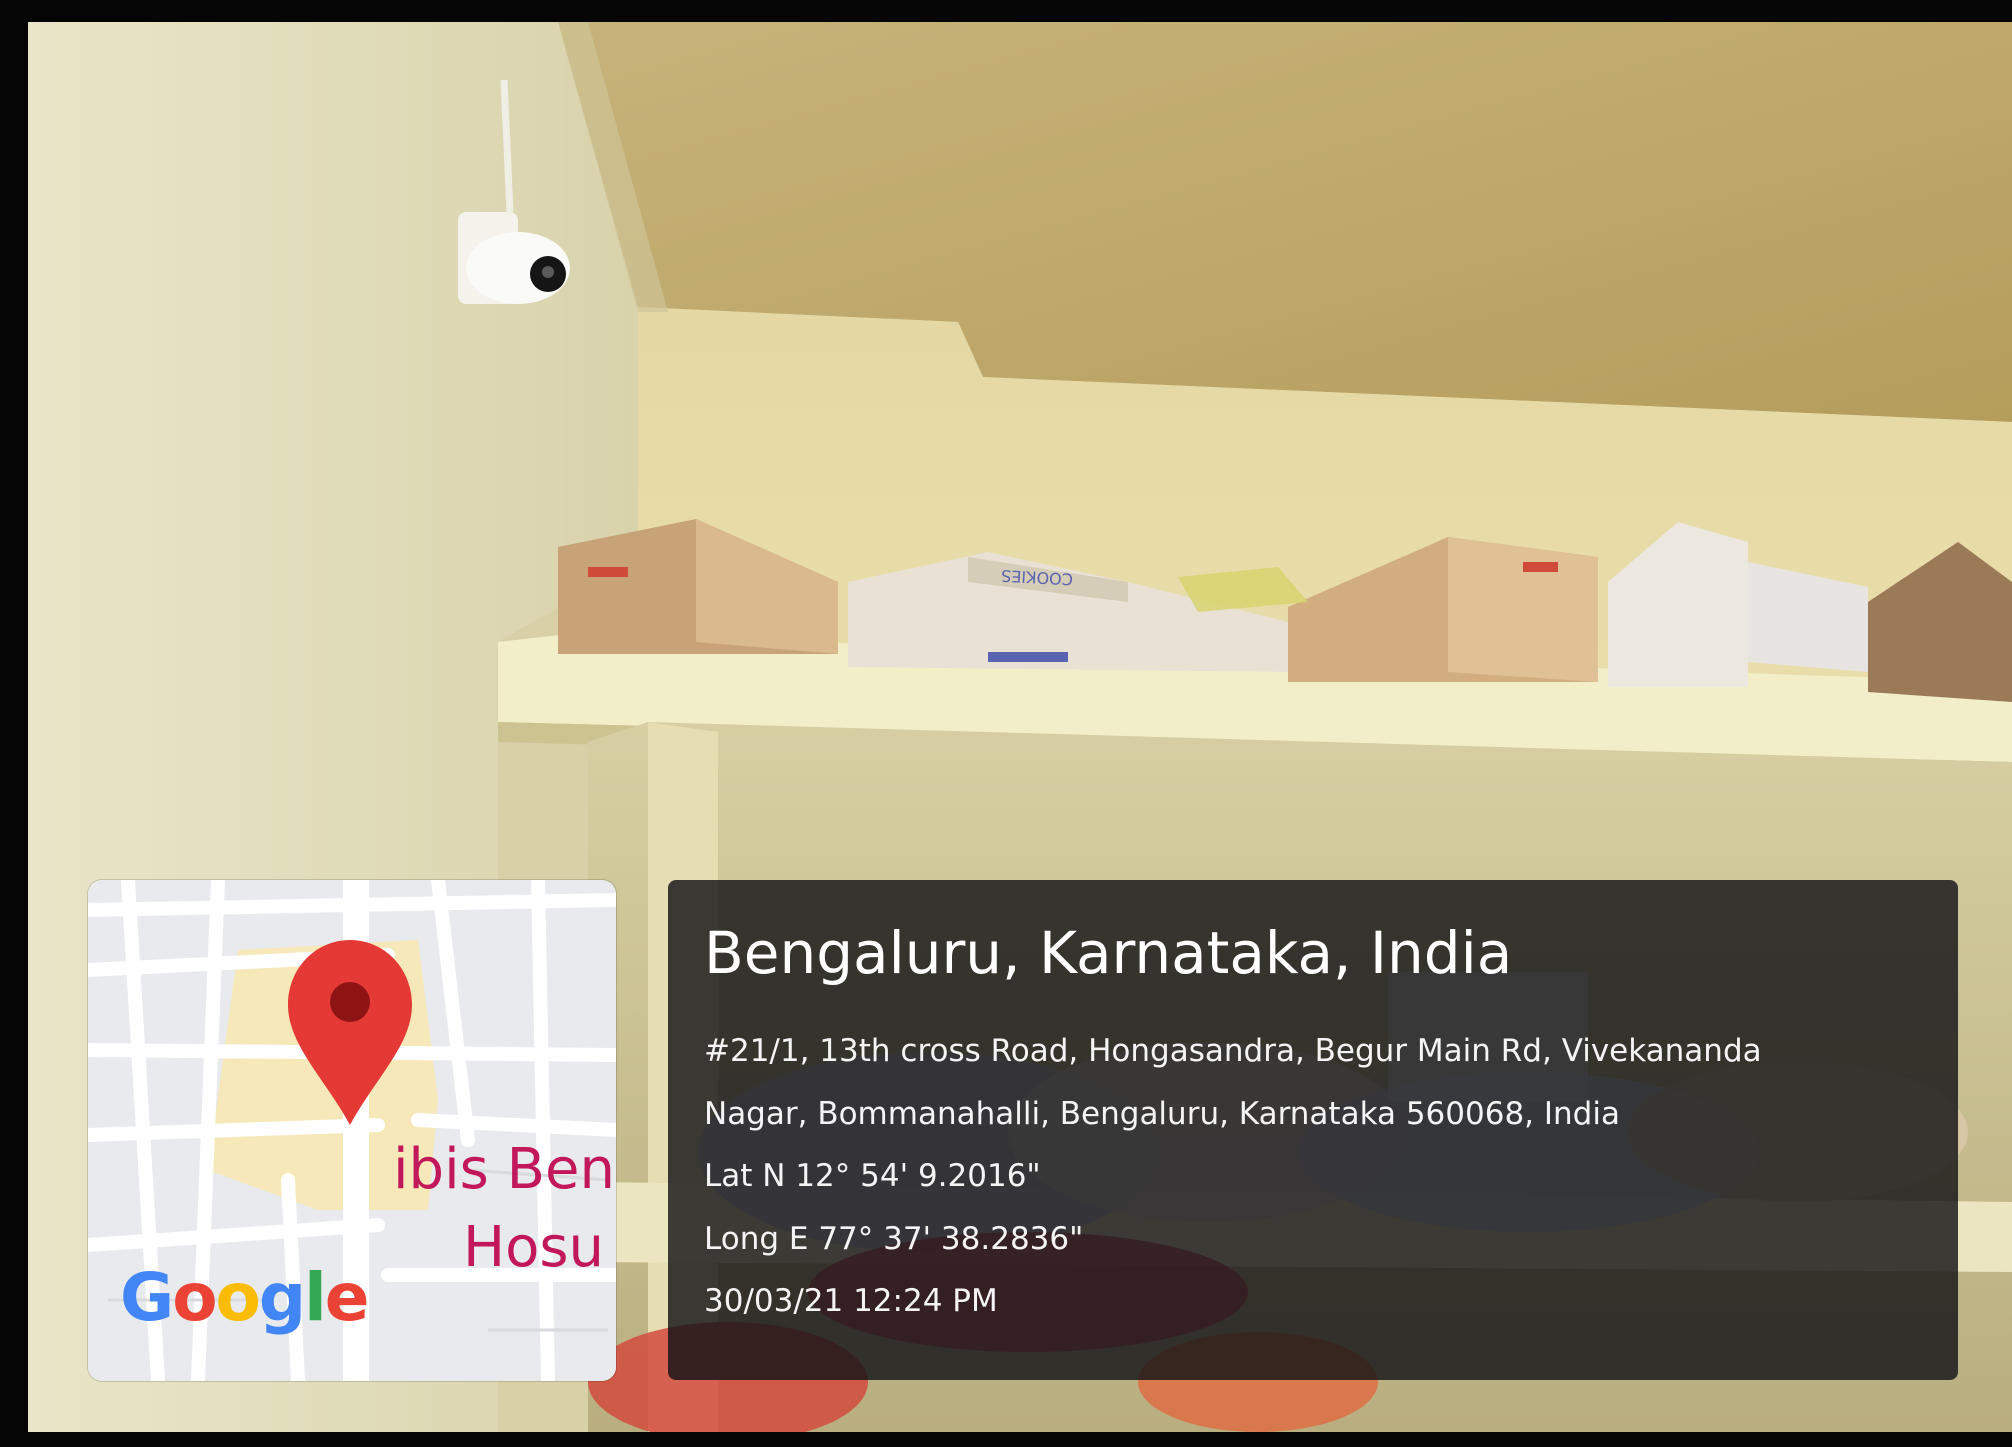 Image resolution: width=2012 pixels, height=1447 pixels. Describe the element at coordinates (1037, 577) in the screenshot. I see `box-print: COOKIES` at that location.